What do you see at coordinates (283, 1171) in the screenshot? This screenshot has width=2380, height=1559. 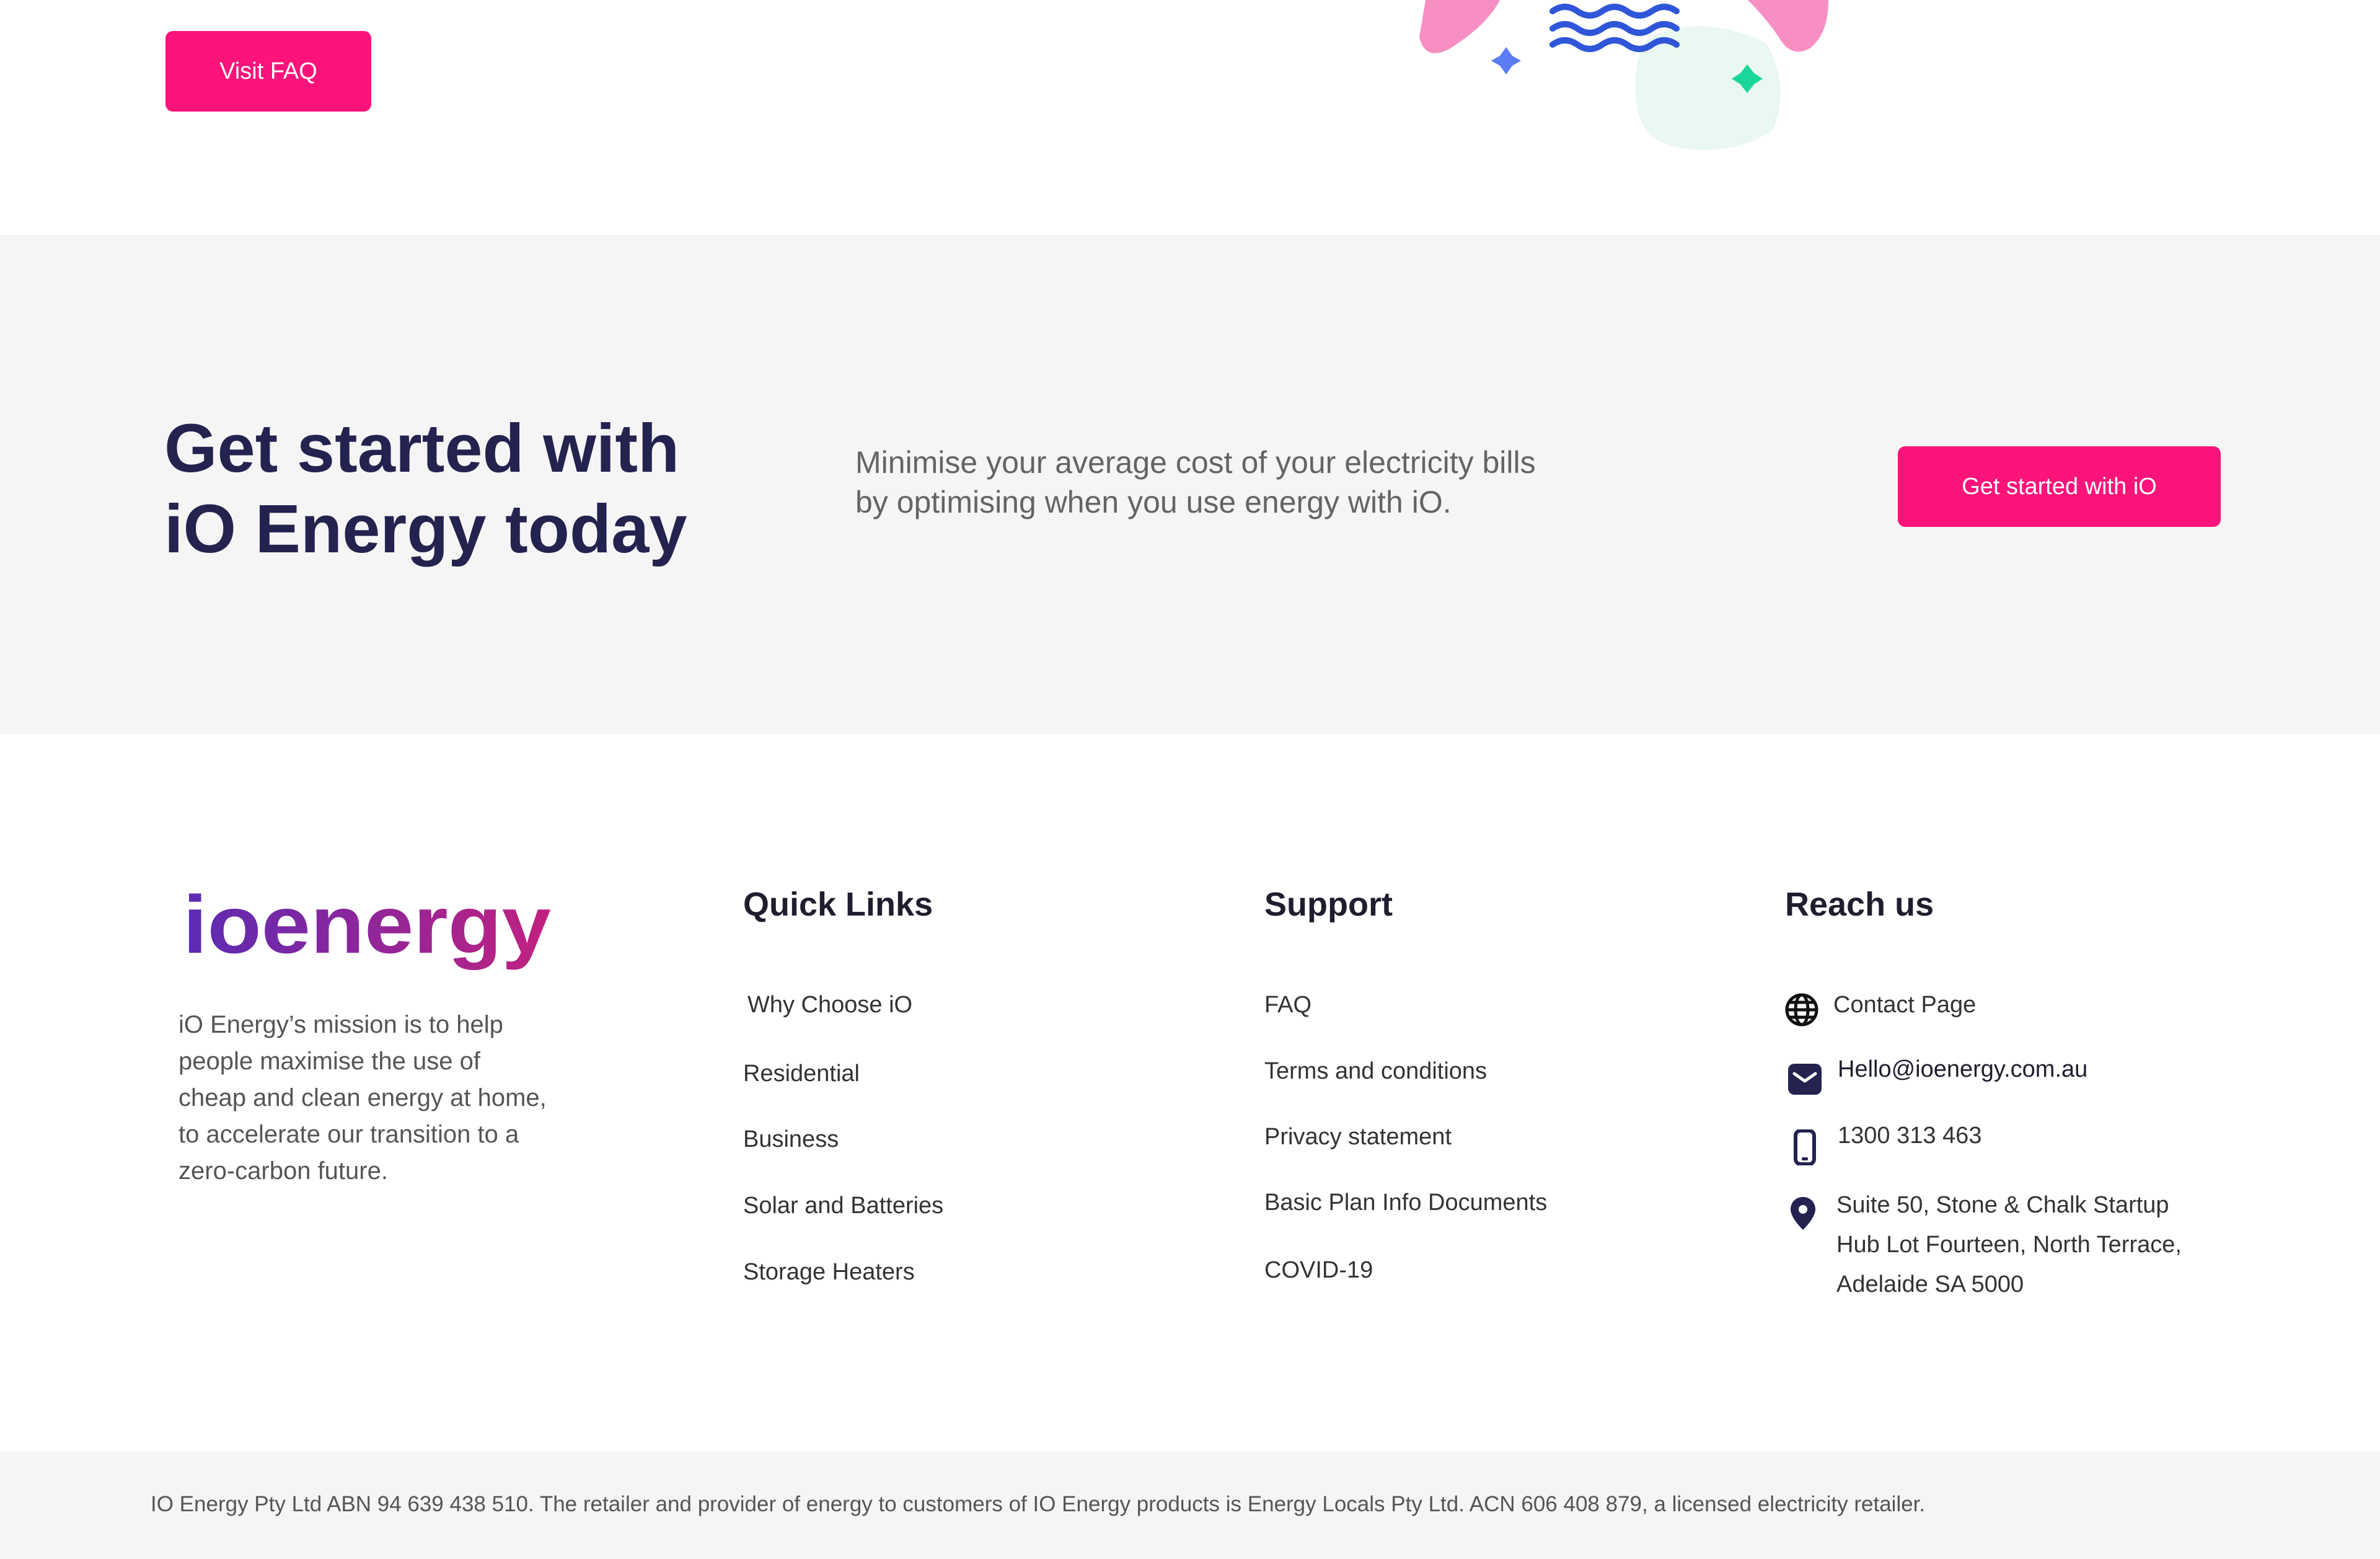 I see `mission-line: zero-carbon future.` at bounding box center [283, 1171].